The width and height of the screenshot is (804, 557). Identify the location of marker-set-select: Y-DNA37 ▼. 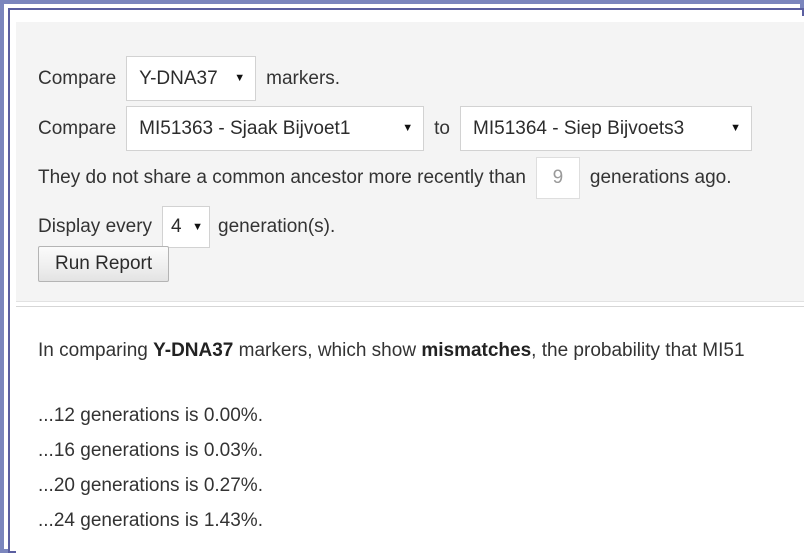
(191, 78).